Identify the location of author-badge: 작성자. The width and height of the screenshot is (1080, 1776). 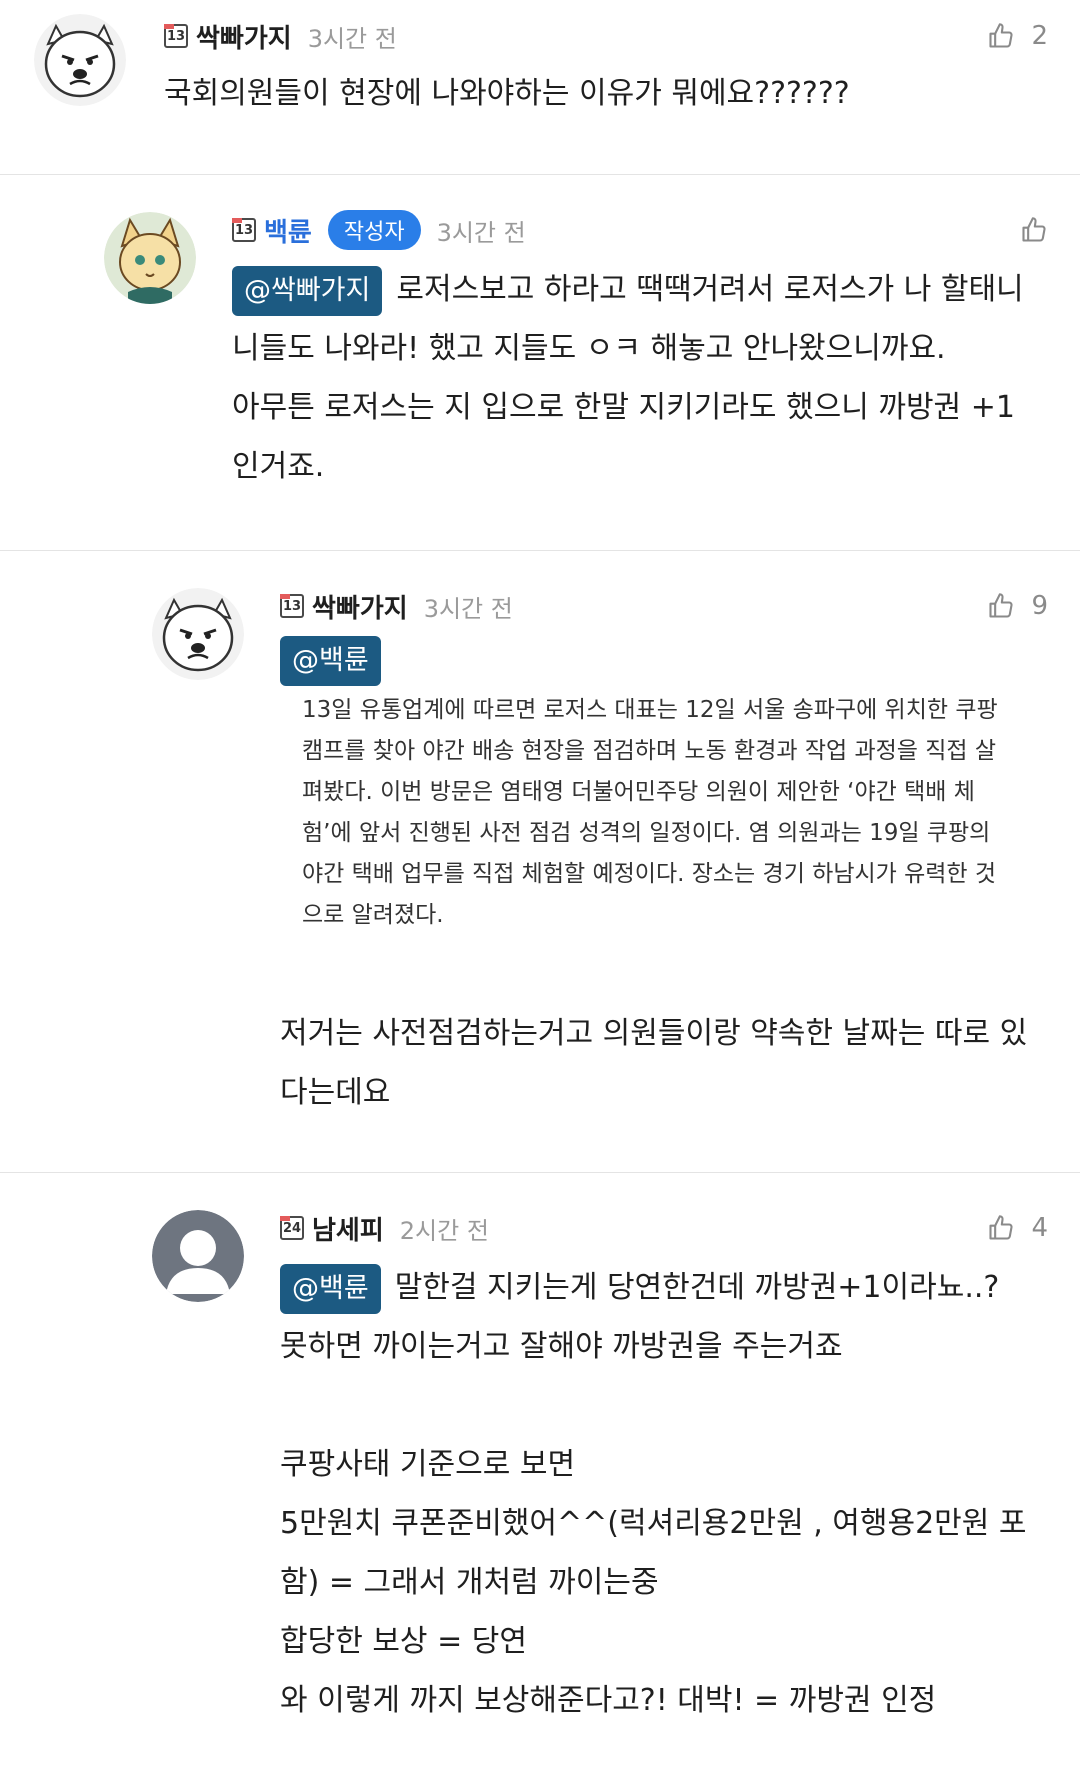
(374, 230).